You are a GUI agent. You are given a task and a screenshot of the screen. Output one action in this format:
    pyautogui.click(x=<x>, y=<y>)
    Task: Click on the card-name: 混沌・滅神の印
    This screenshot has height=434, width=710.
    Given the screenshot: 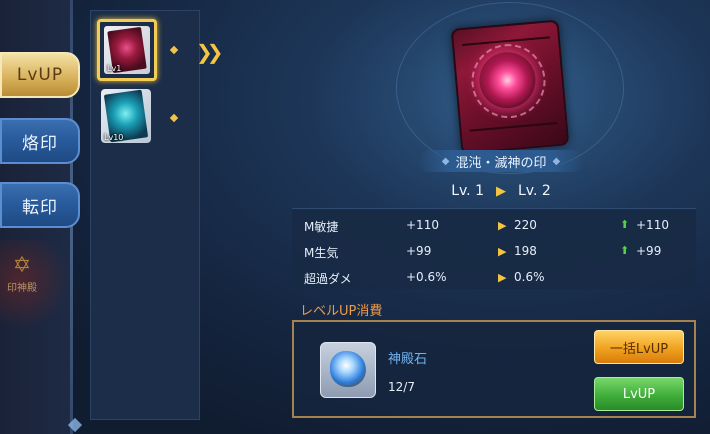 What is the action you would take?
    pyautogui.click(x=501, y=163)
    